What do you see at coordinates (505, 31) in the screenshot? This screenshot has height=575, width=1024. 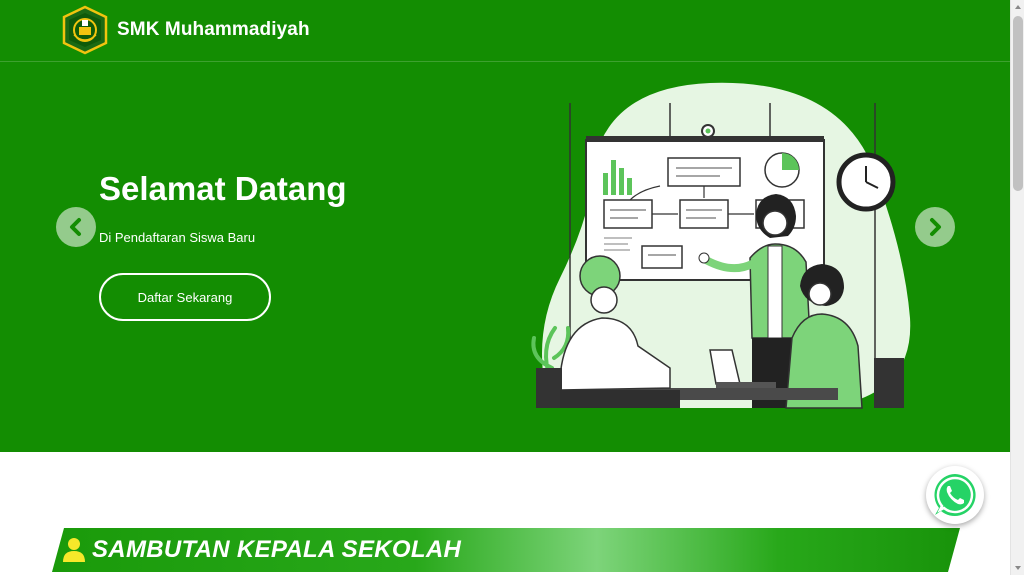 I see `top-navbar: SMK Muhammadiyah` at bounding box center [505, 31].